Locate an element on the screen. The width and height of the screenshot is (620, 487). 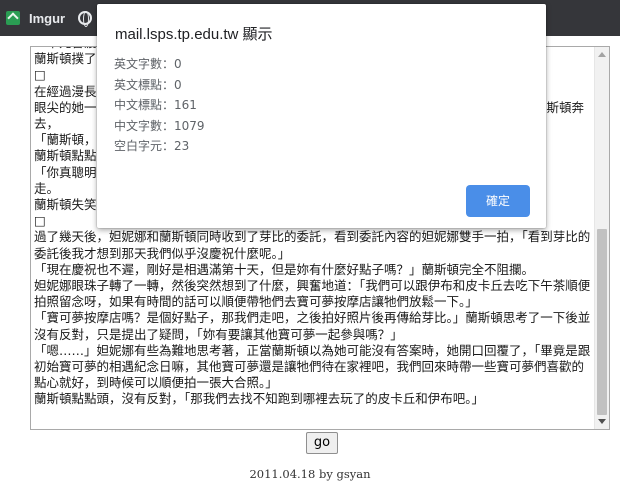
bookmark-globe is located at coordinates (85, 18).